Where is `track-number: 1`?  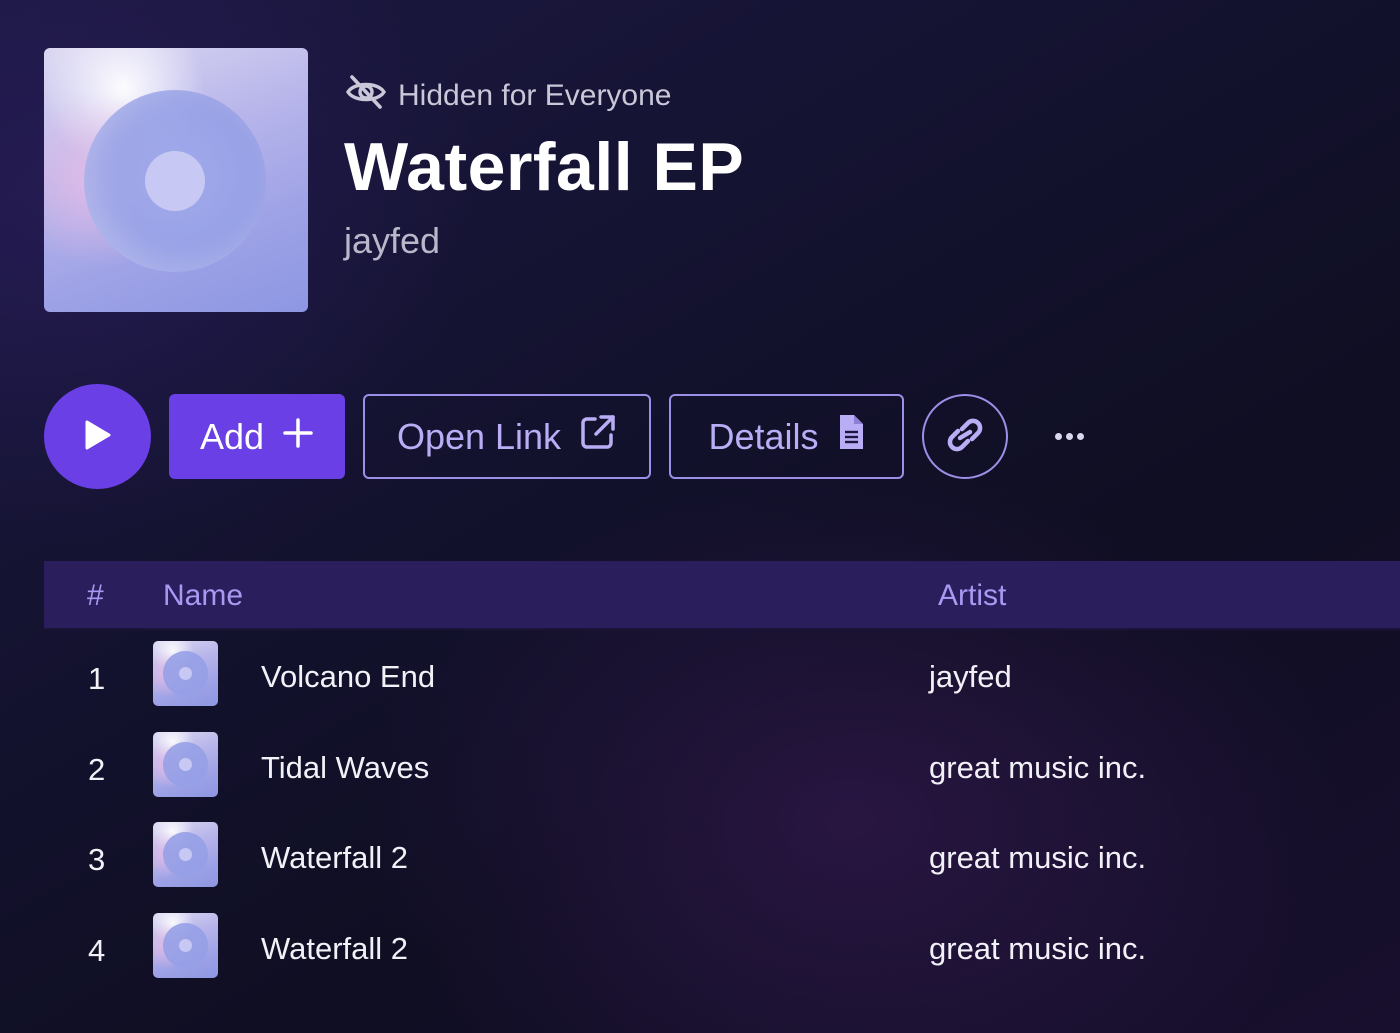 track-number: 1 is located at coordinates (97, 678).